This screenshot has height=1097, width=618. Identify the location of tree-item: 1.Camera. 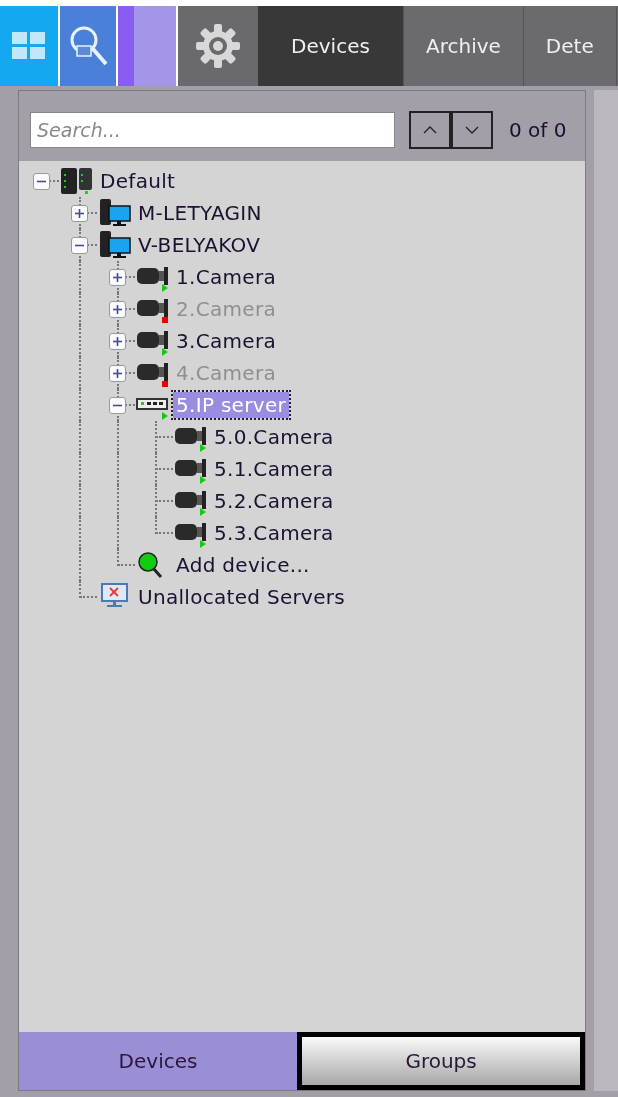
(226, 277).